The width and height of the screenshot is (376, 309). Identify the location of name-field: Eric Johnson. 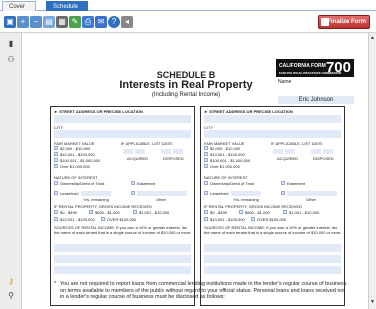
(316, 100).